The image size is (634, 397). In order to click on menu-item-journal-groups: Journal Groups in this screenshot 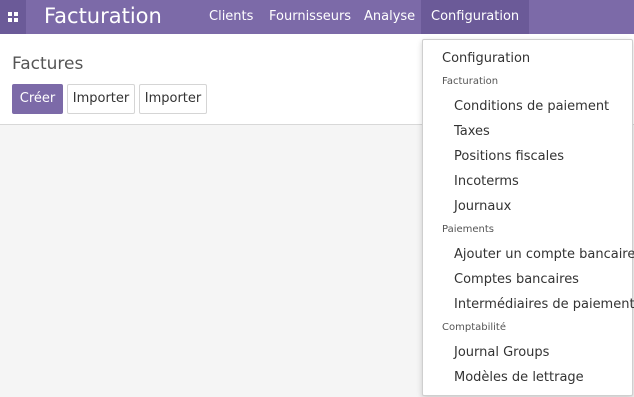, I will do `click(501, 352)`.